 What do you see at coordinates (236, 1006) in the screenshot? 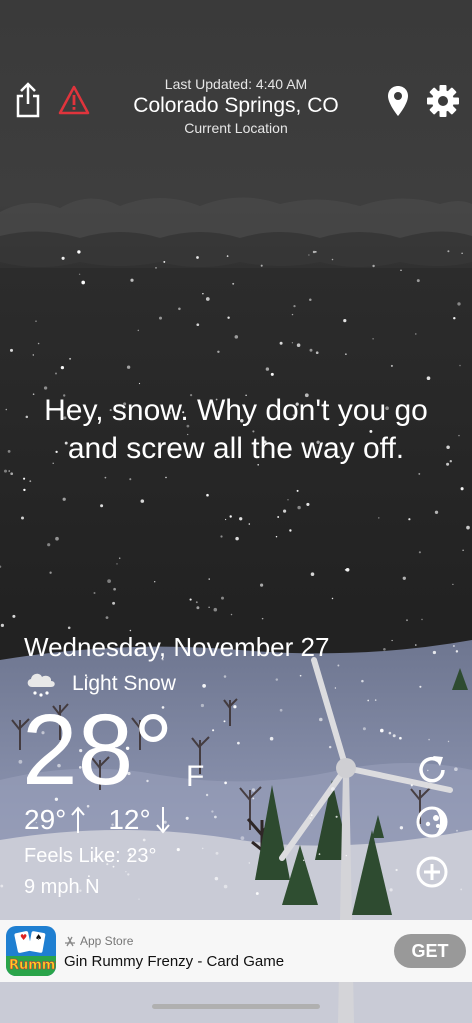
I see `home-indicator` at bounding box center [236, 1006].